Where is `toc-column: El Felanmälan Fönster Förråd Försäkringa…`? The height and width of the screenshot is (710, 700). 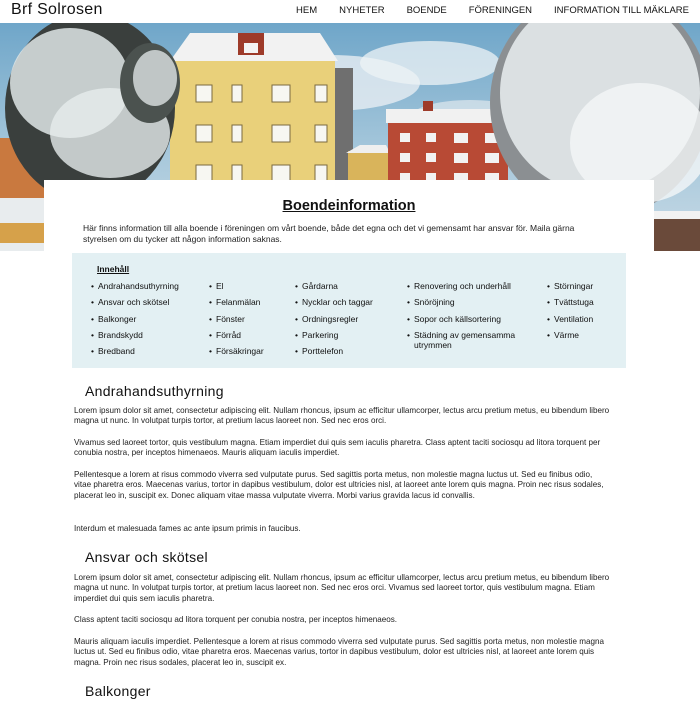
toc-column: El Felanmälan Fönster Förråd Försäkringa… is located at coordinates (236, 321).